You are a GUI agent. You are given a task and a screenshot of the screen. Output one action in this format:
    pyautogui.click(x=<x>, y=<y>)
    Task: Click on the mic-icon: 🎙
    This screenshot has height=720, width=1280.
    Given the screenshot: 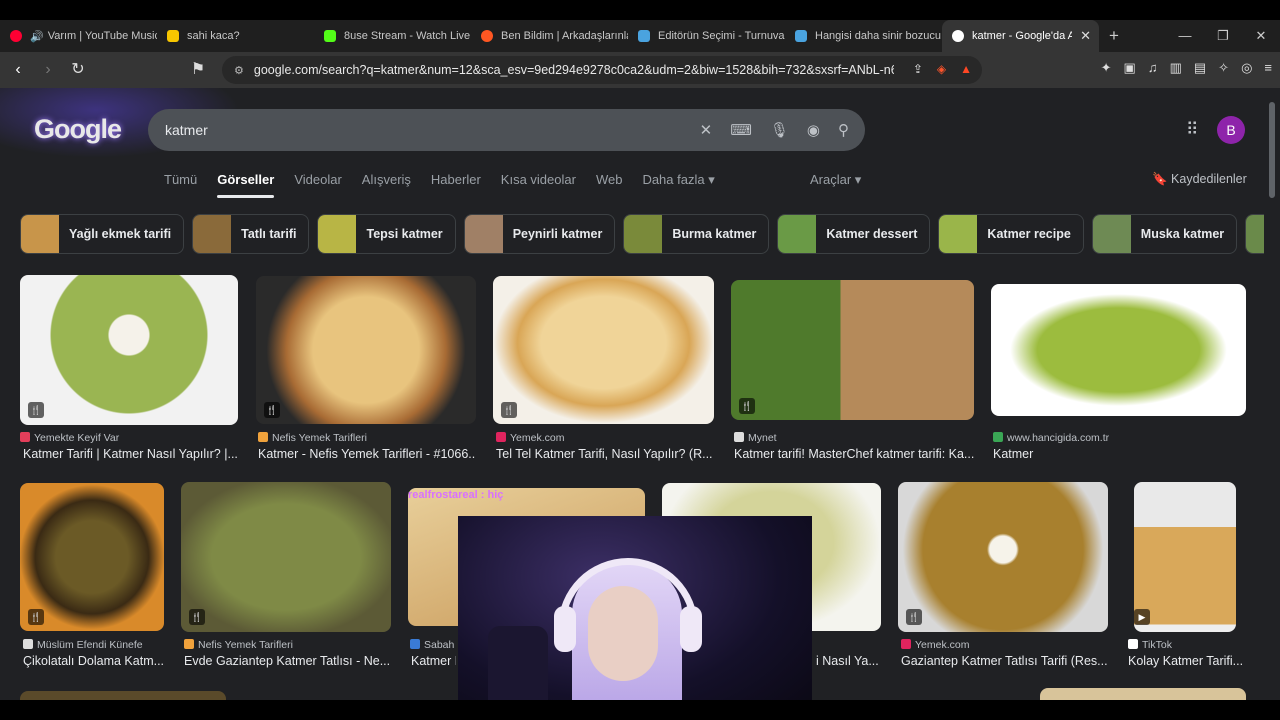 What is the action you would take?
    pyautogui.click(x=779, y=130)
    